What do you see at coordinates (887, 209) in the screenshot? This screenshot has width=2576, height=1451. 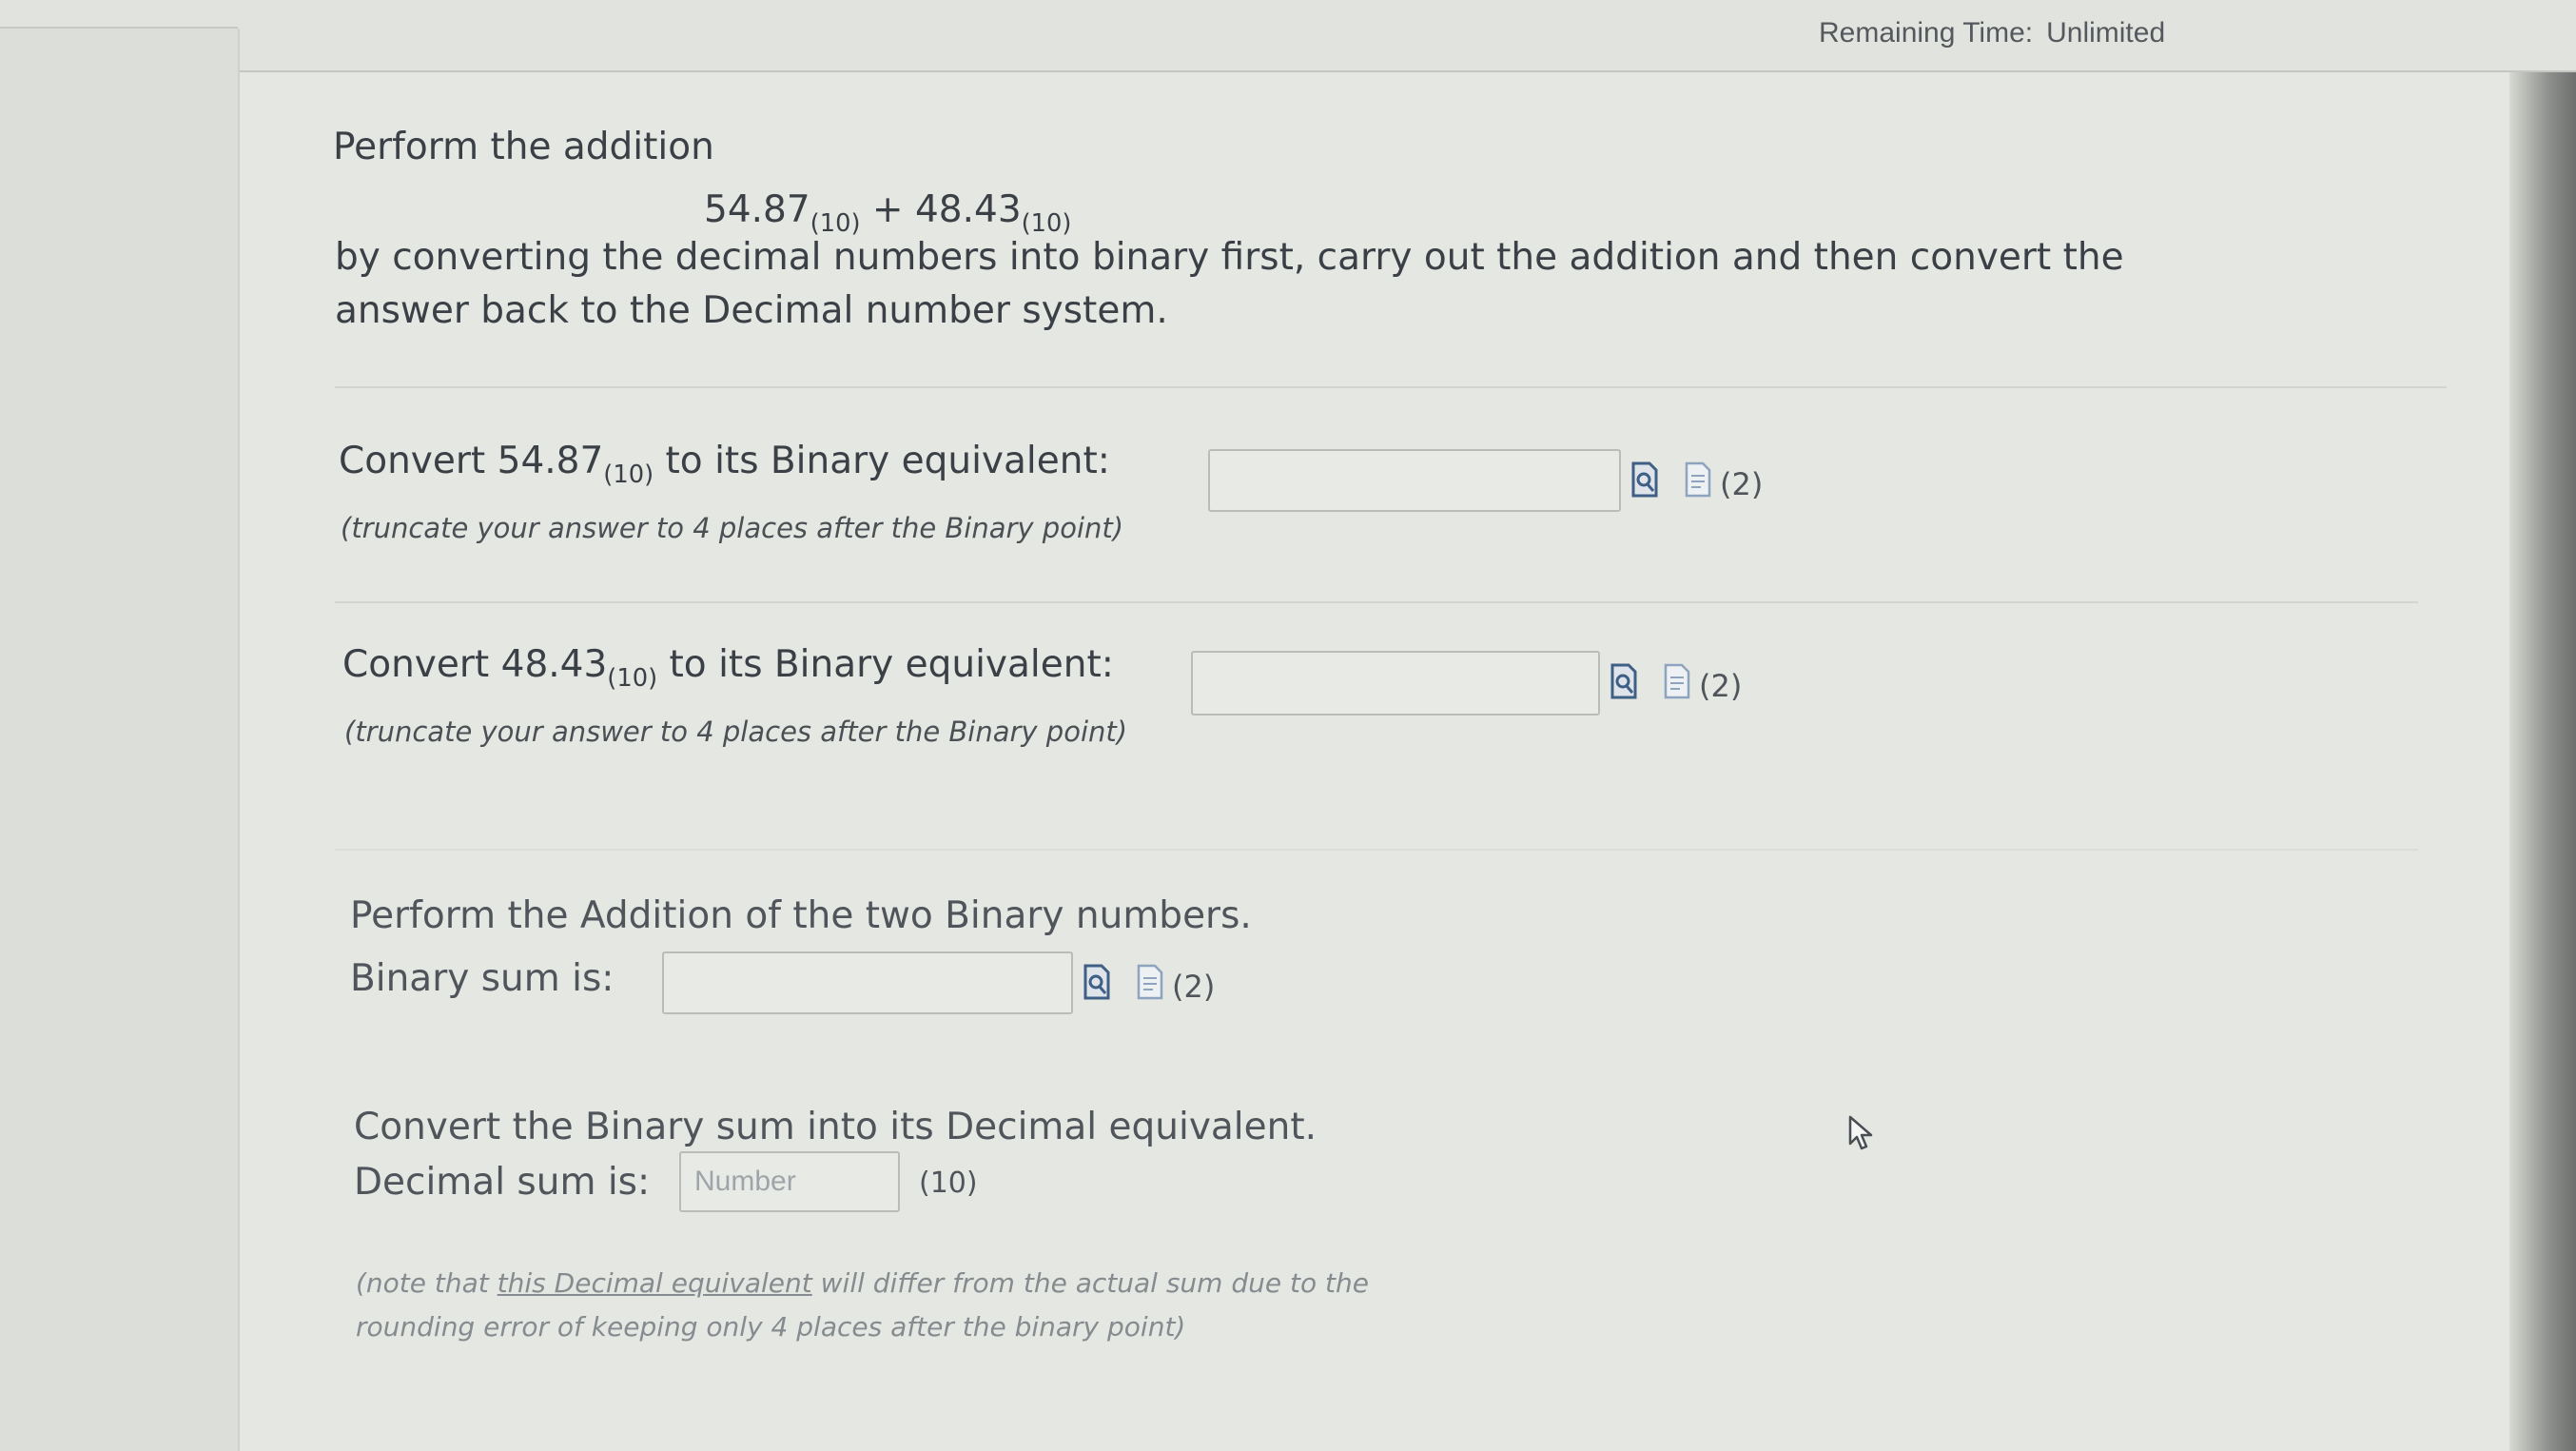 I see `expression-operator: +` at bounding box center [887, 209].